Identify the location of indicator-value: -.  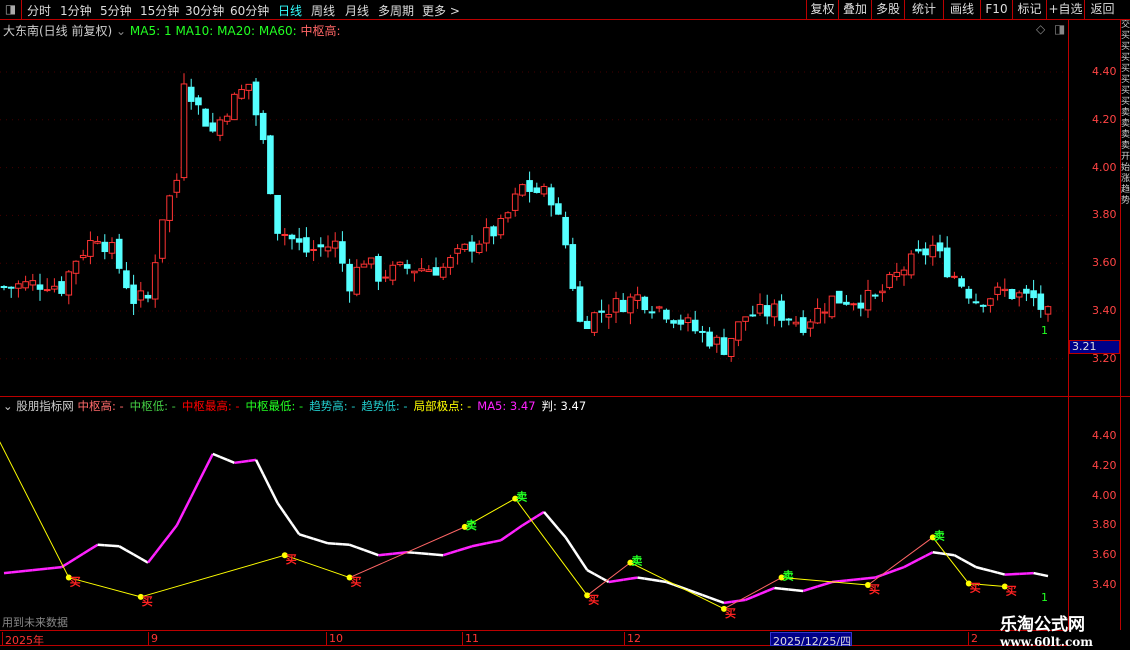
(119, 406).